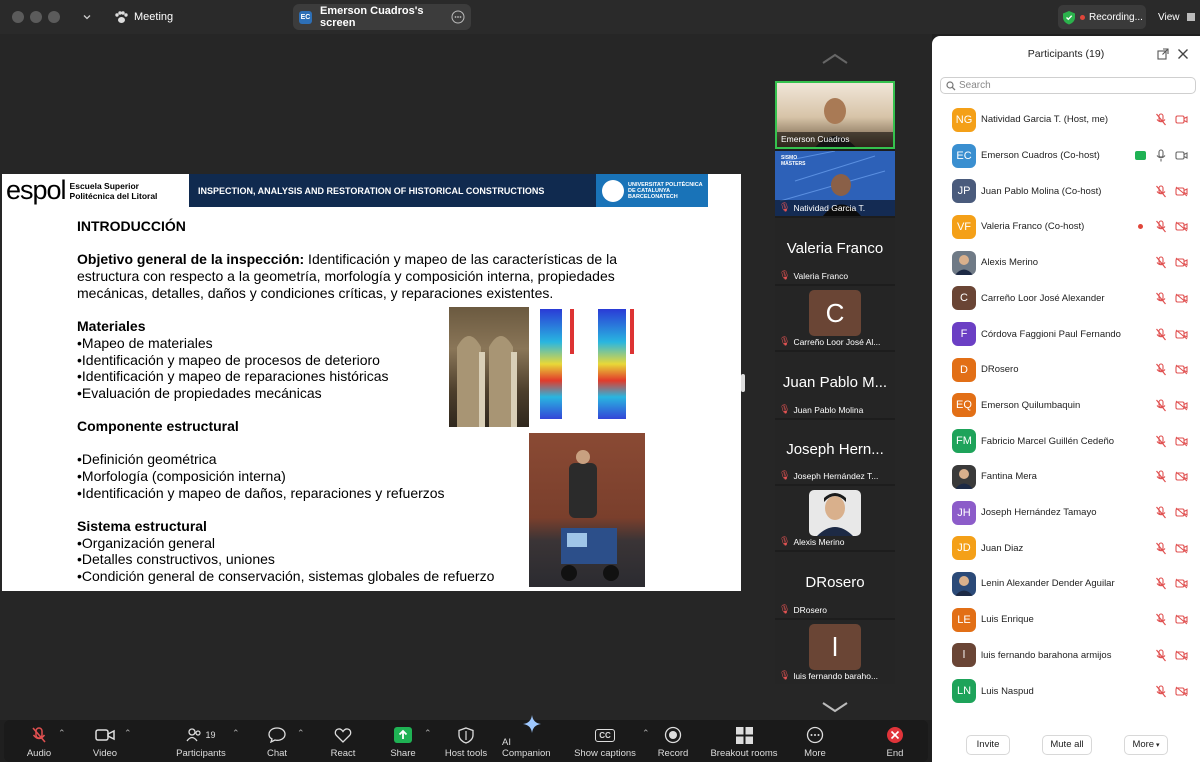 The image size is (1200, 762). What do you see at coordinates (1066, 691) in the screenshot?
I see `participant-row: LN Luis Naspud` at bounding box center [1066, 691].